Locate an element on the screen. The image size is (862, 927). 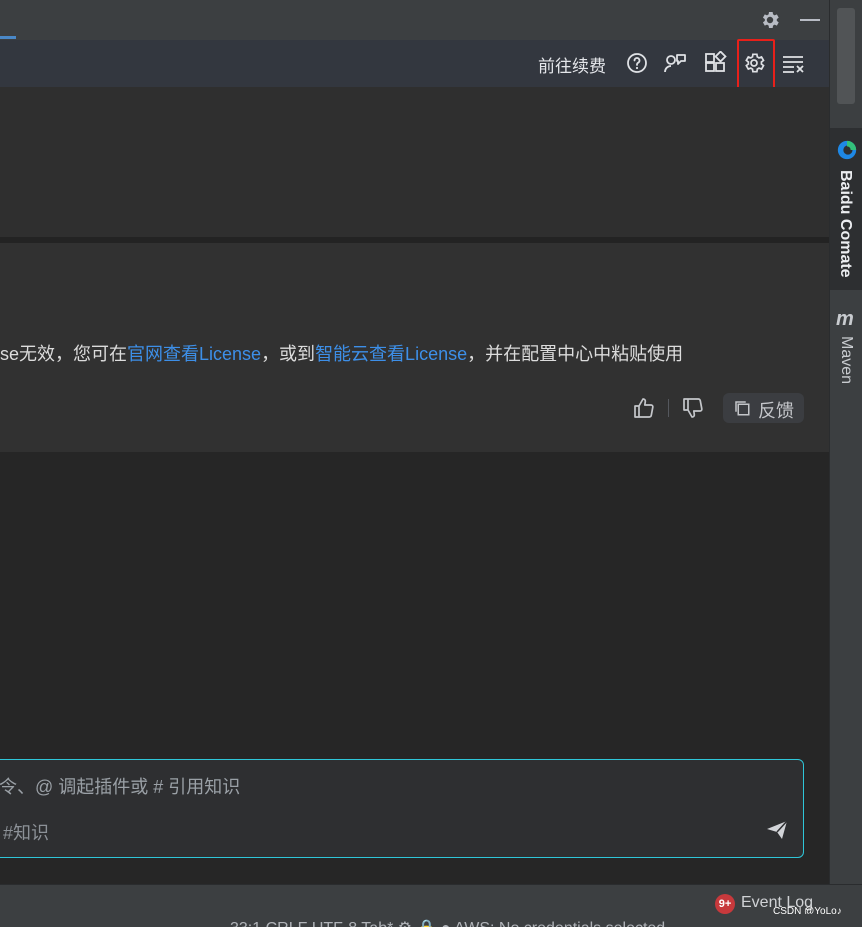
minimize-icon is located at coordinates (810, 20).